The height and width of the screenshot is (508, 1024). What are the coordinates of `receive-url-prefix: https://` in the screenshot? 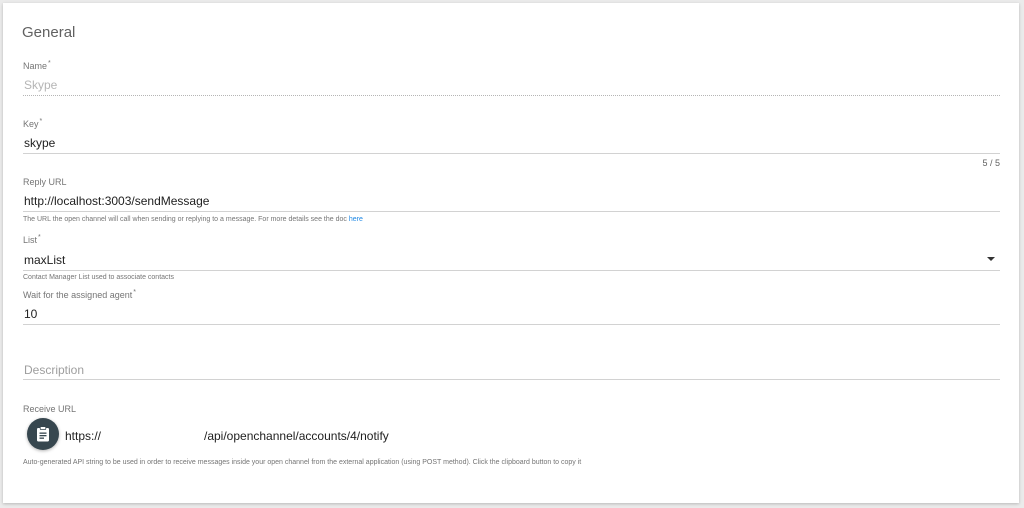 It's located at (83, 436).